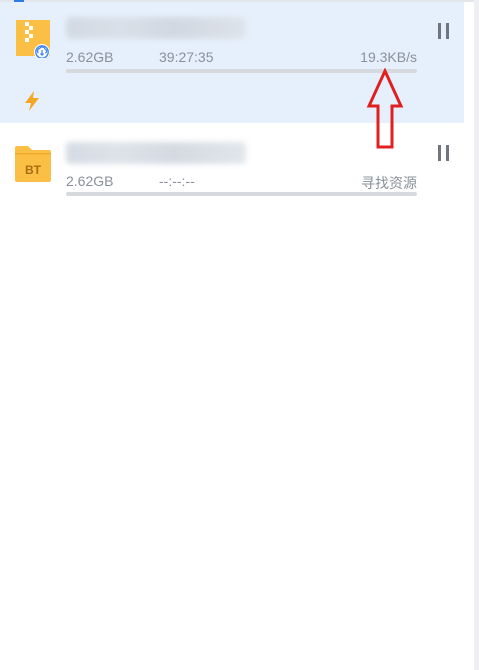 The image size is (479, 670). I want to click on cloud-zip-file-icon, so click(33, 39).